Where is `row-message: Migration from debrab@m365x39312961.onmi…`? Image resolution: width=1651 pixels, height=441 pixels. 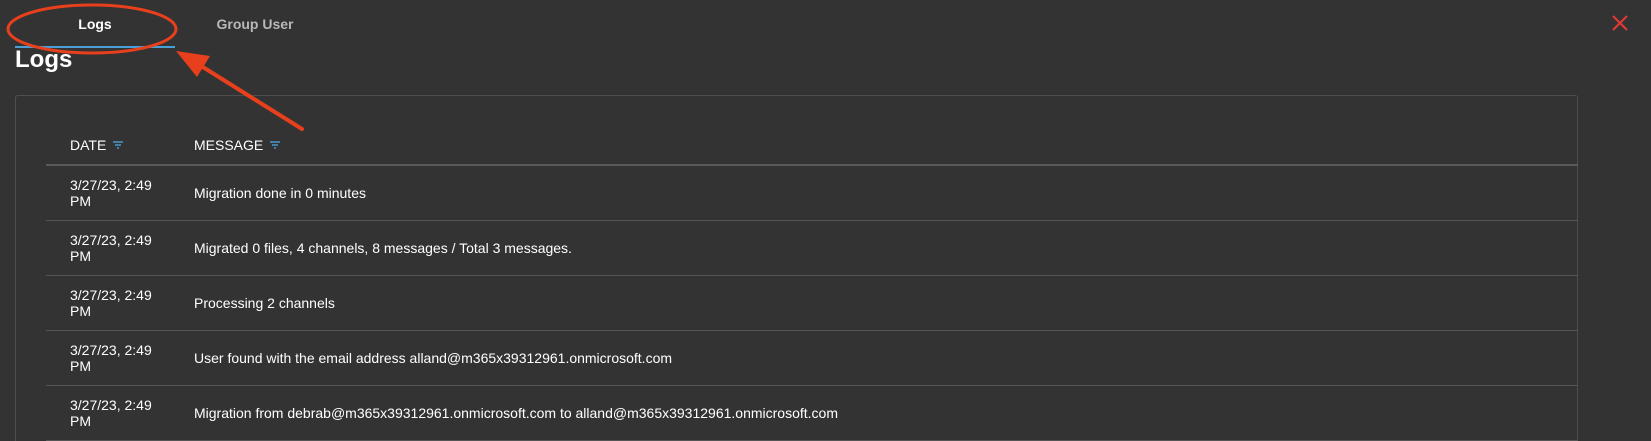
row-message: Migration from debrab@m365x39312961.onmi… is located at coordinates (516, 413).